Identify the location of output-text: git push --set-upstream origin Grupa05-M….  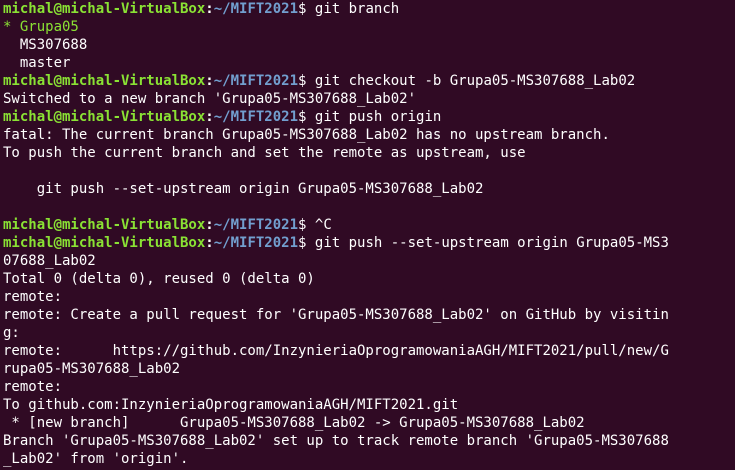
(243, 189).